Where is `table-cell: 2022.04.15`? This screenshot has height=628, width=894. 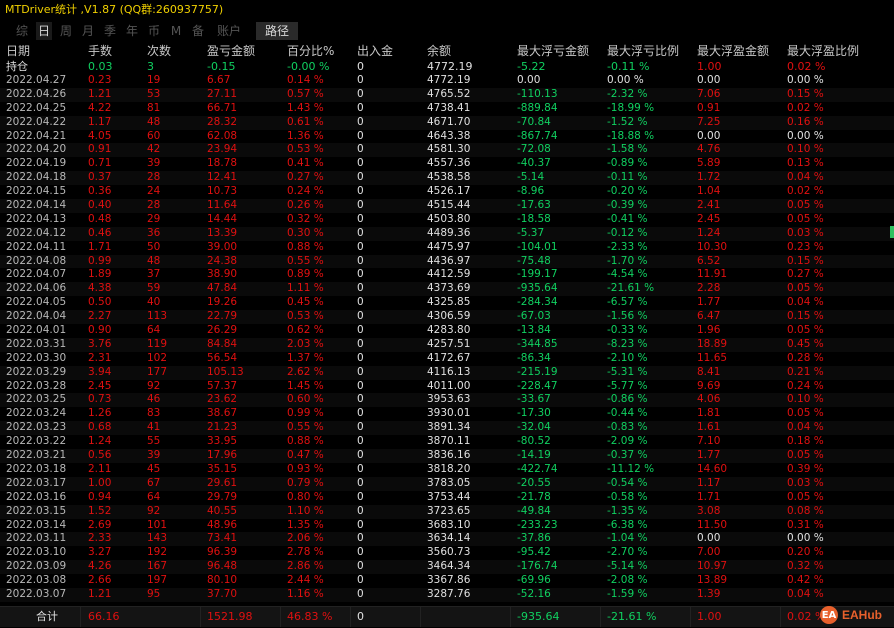 table-cell: 2022.04.15 is located at coordinates (36, 191).